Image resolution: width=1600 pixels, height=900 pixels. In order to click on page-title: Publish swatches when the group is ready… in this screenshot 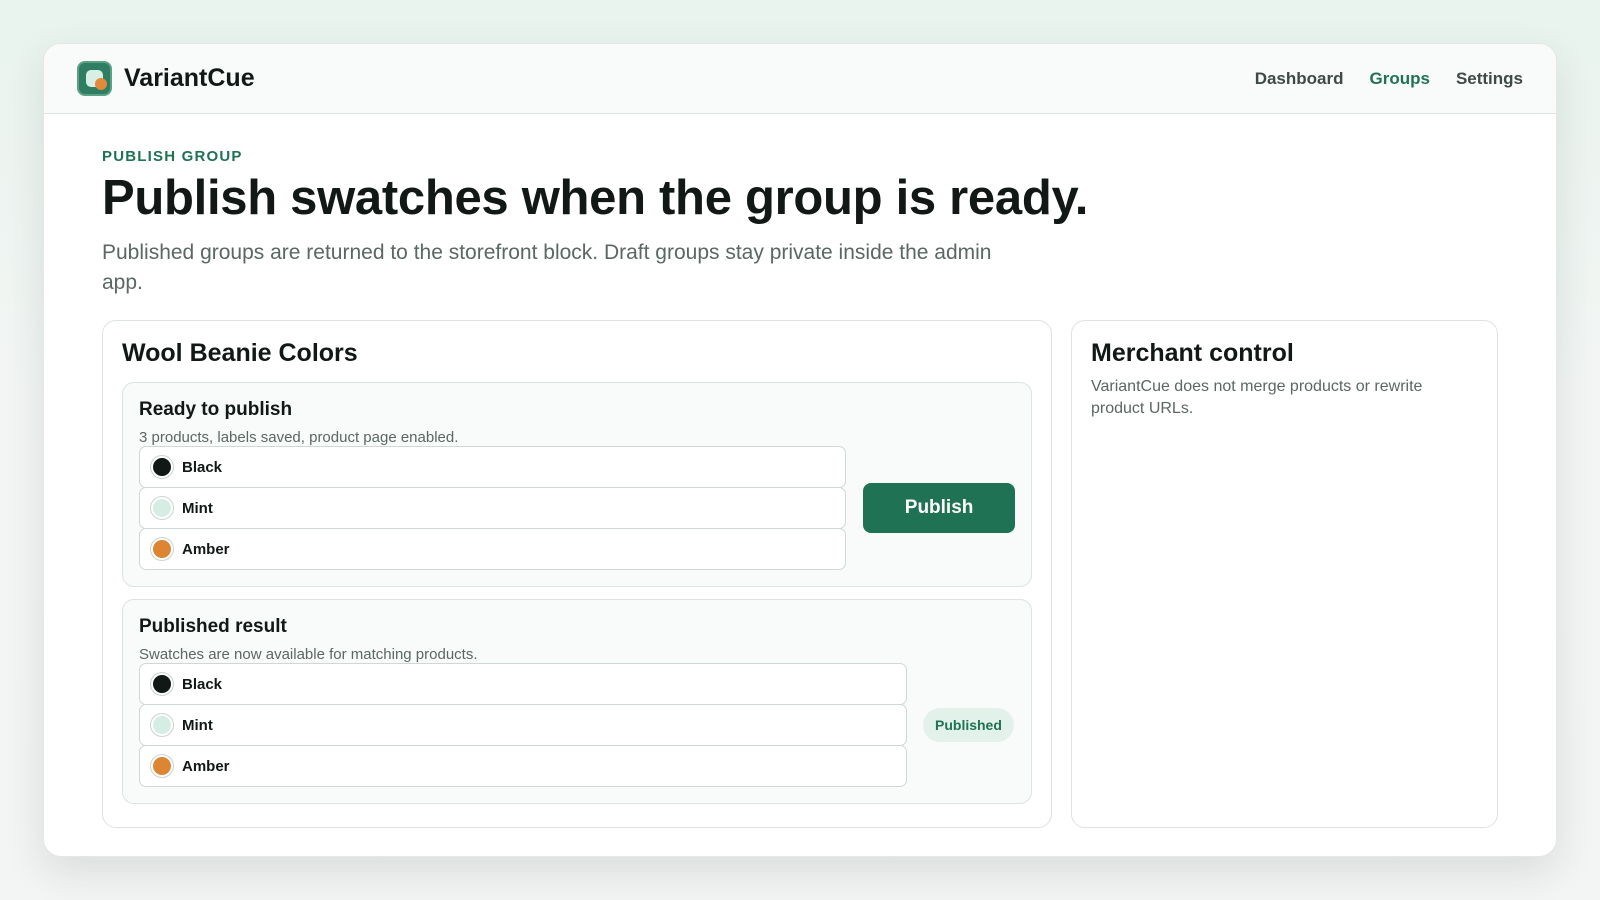, I will do `click(595, 198)`.